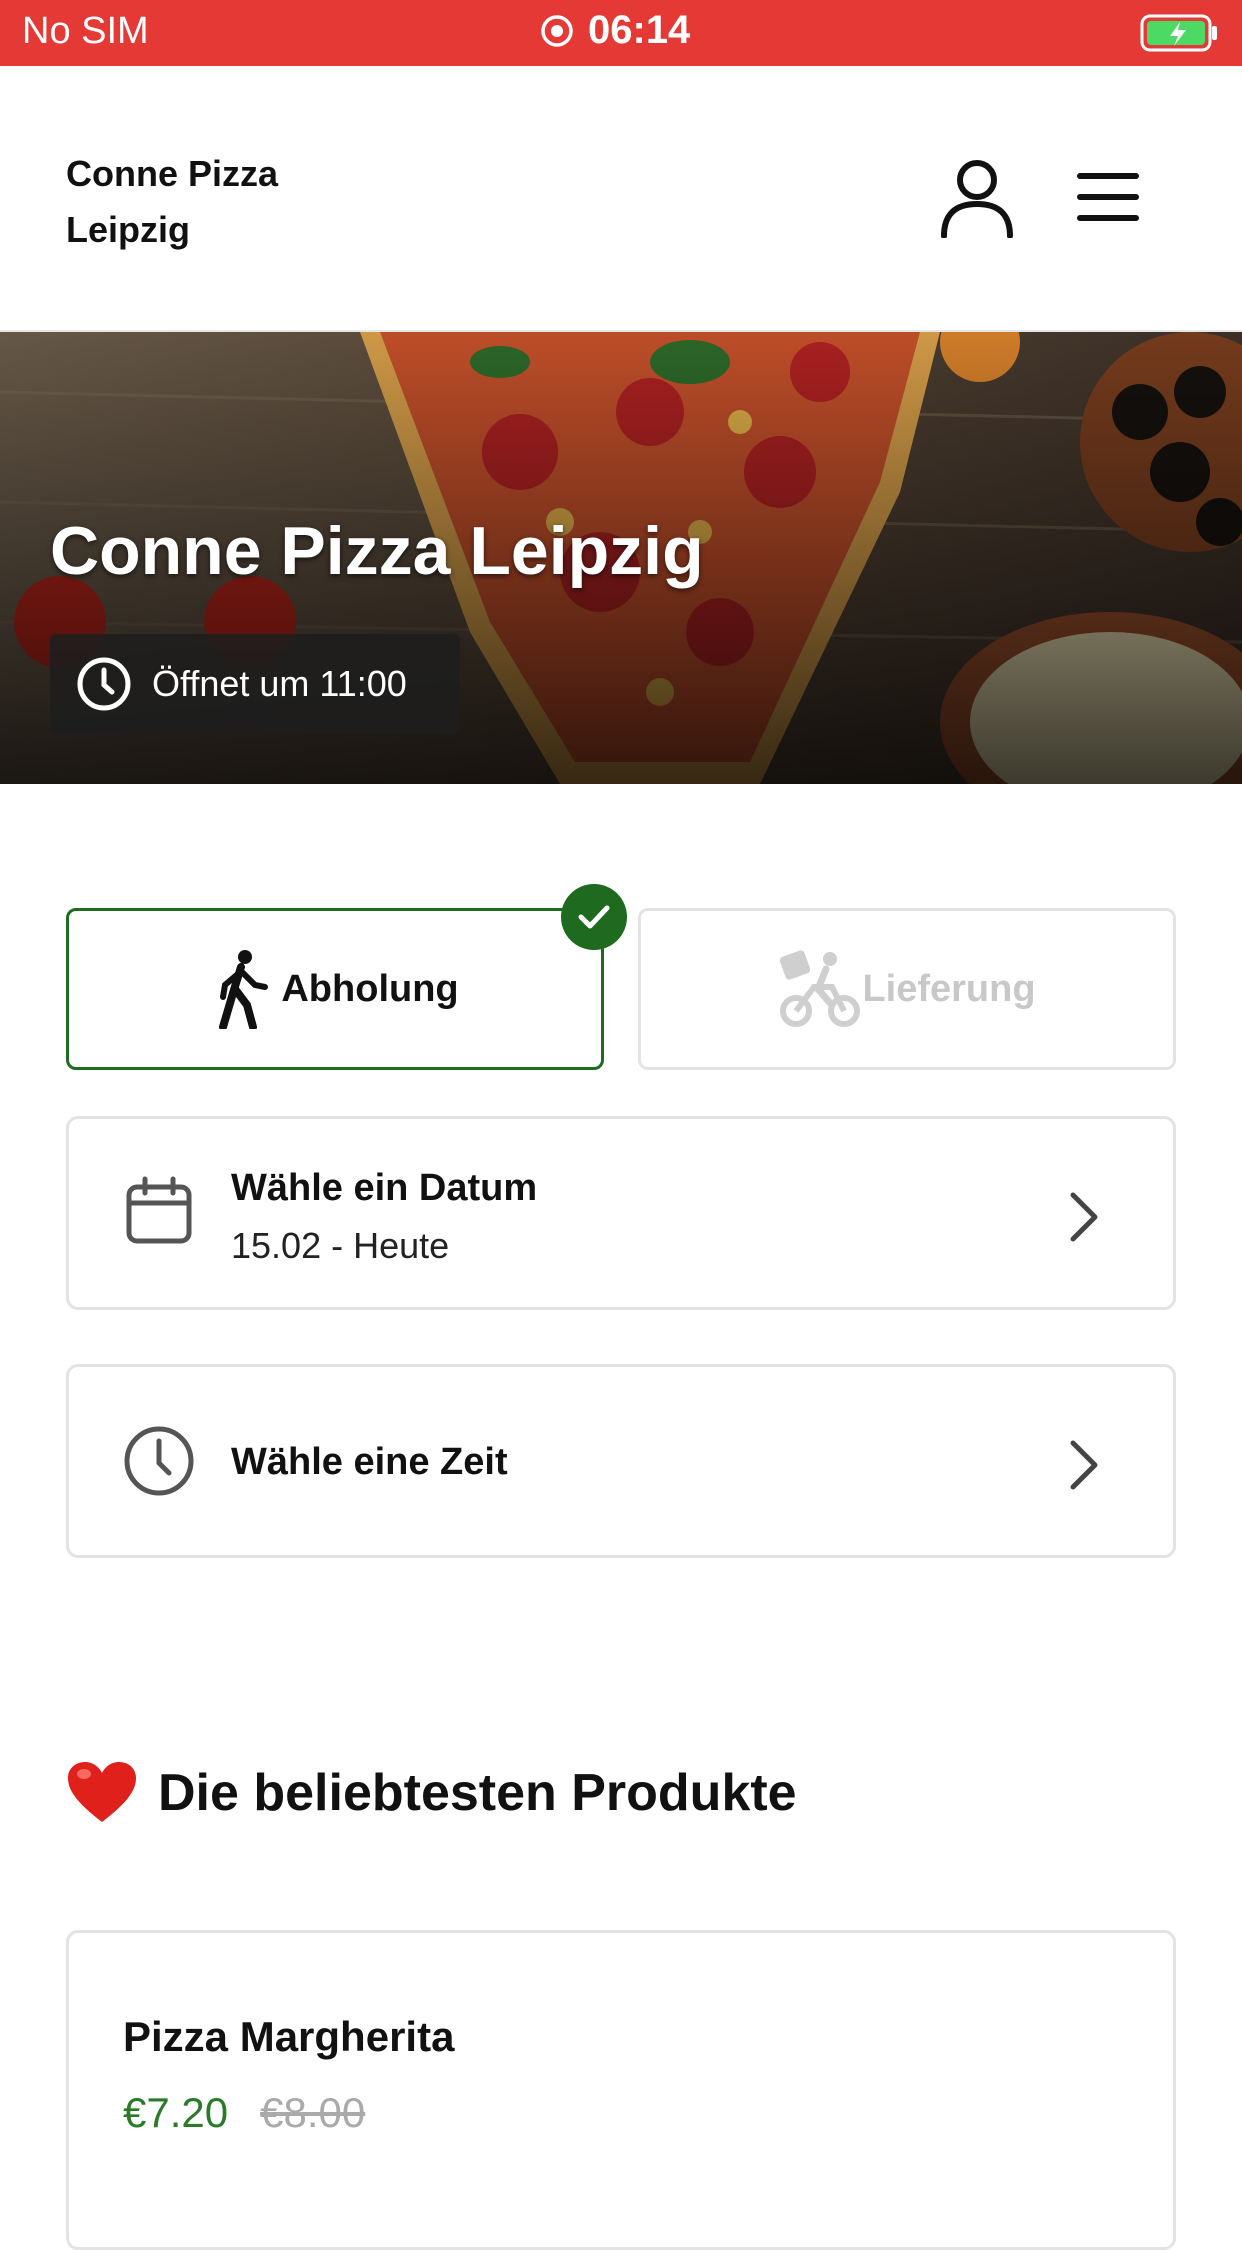  What do you see at coordinates (244, 989) in the screenshot?
I see `walking-person-icon` at bounding box center [244, 989].